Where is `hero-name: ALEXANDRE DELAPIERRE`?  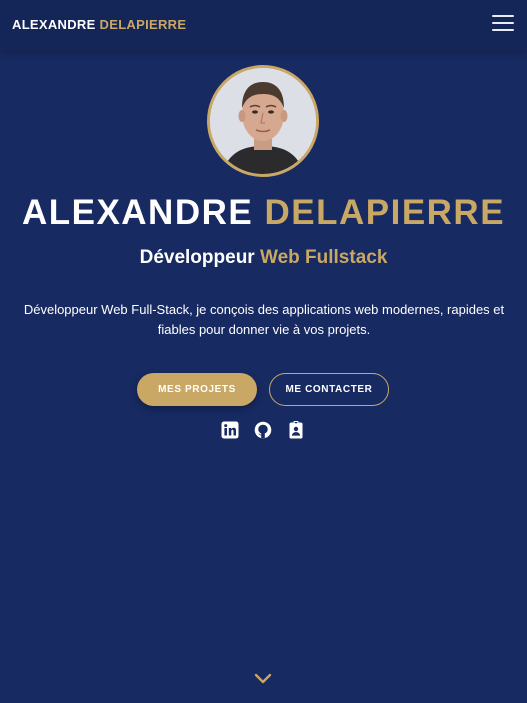 hero-name: ALEXANDRE DELAPIERRE is located at coordinates (263, 213).